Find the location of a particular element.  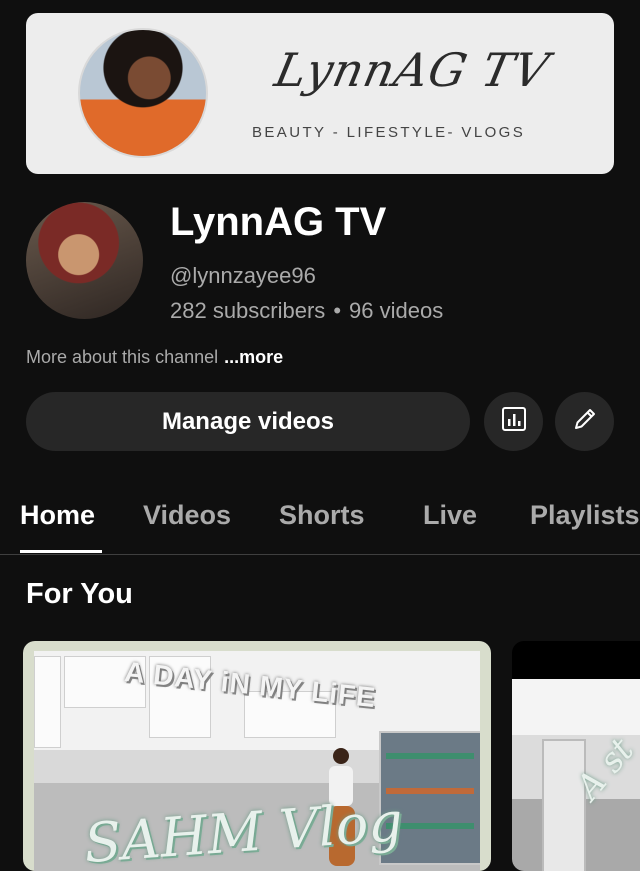

video-card: A st is located at coordinates (576, 756).